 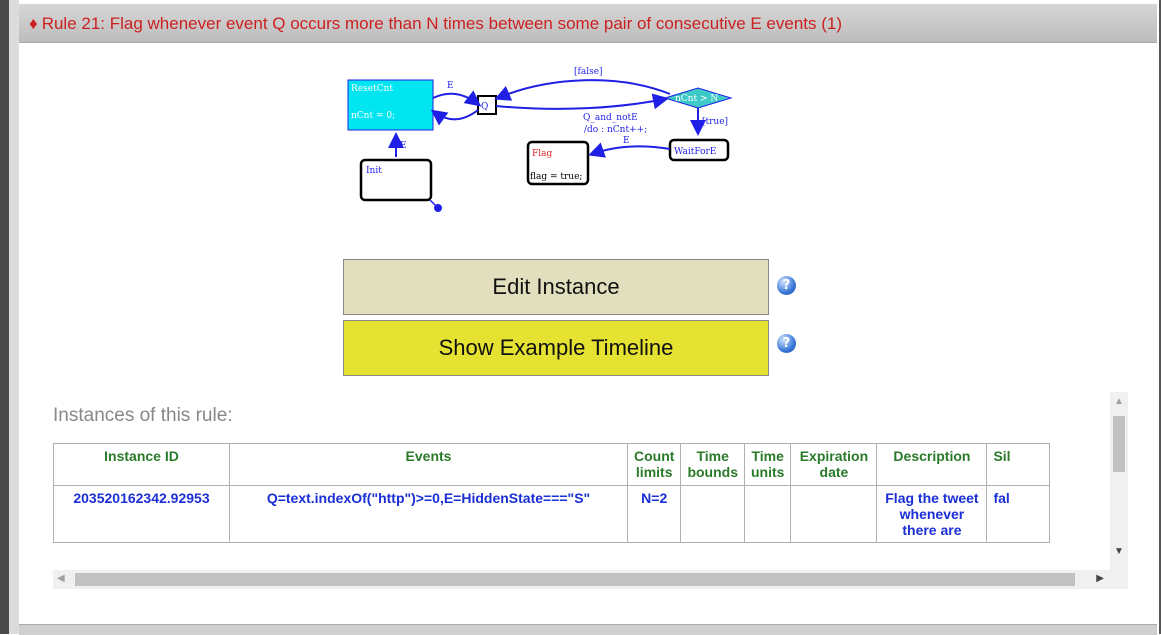 I want to click on chevron-left-icon: ◀, so click(x=61, y=578).